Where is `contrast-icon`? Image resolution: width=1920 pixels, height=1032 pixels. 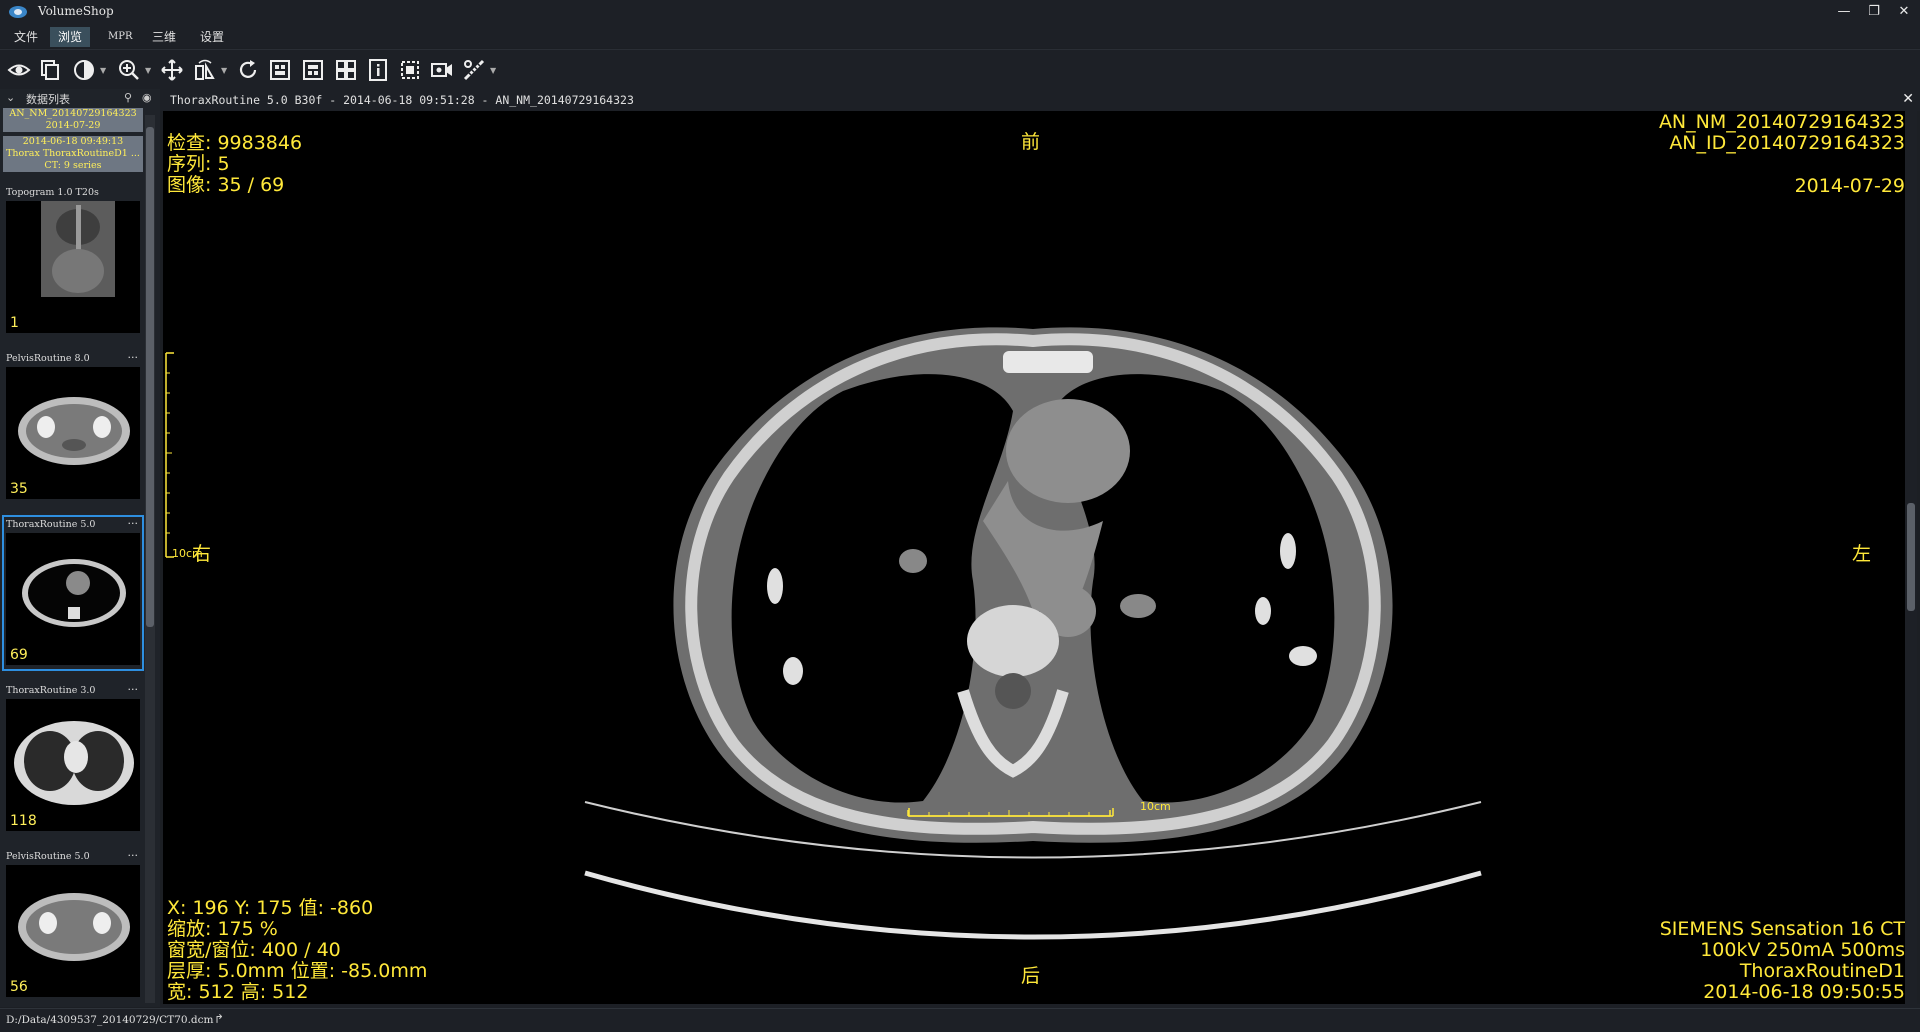
contrast-icon is located at coordinates (85, 70).